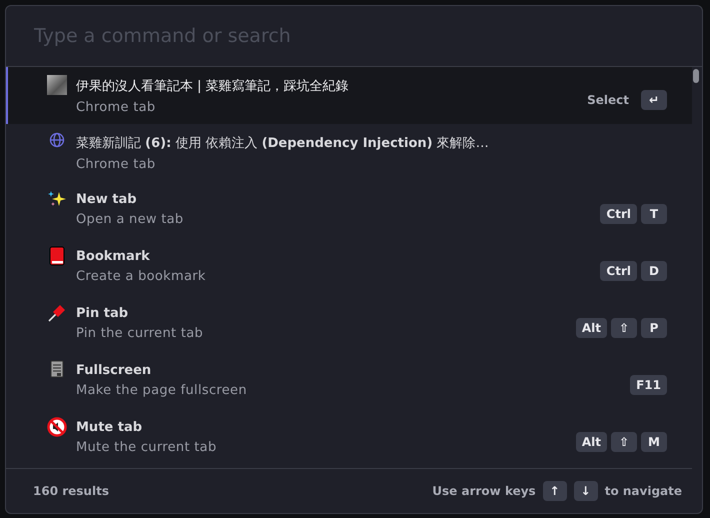  What do you see at coordinates (107, 199) in the screenshot?
I see `item-title: New tab` at bounding box center [107, 199].